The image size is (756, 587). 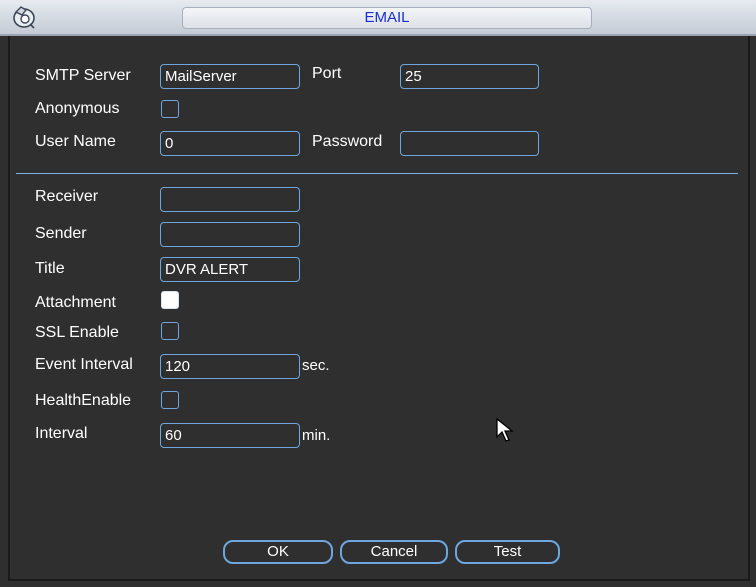 What do you see at coordinates (24, 17) in the screenshot?
I see `dvr-camera-icon` at bounding box center [24, 17].